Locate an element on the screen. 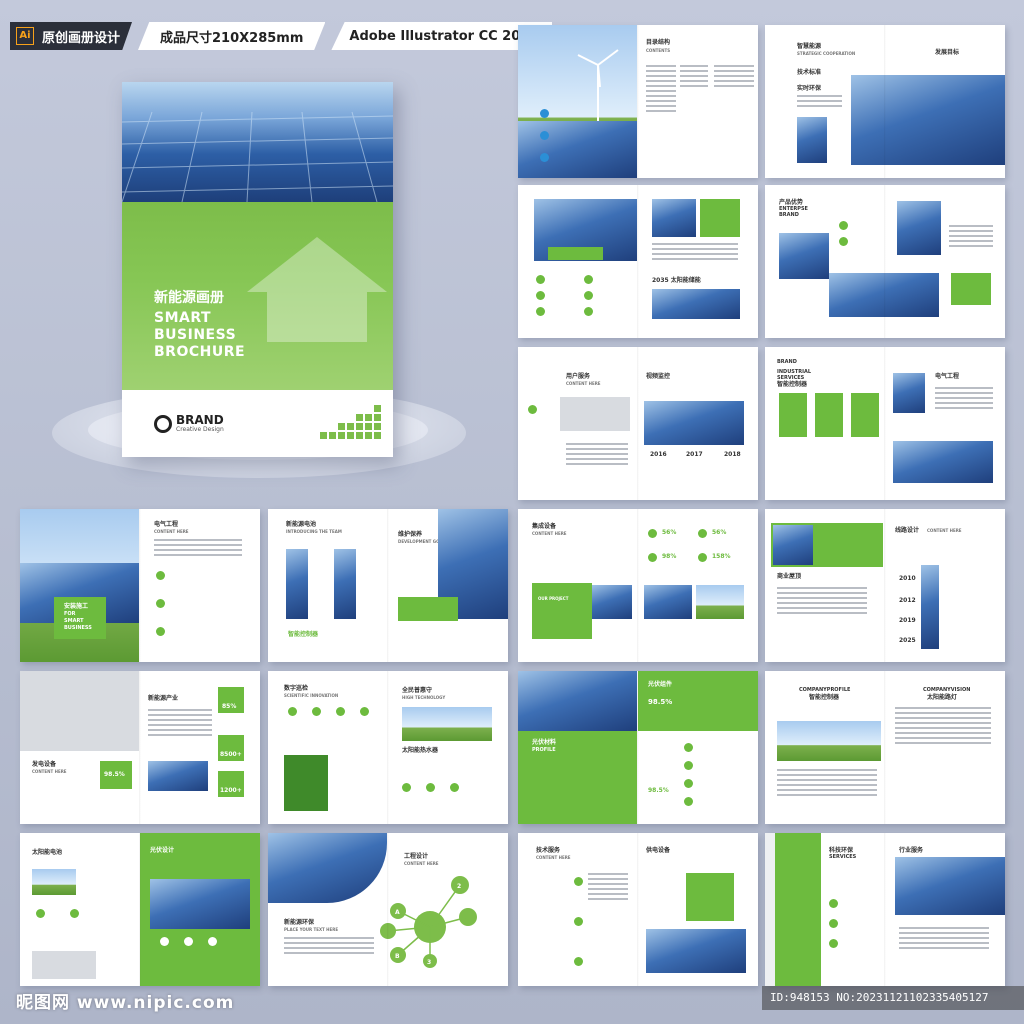  s9-project: OUR PROJECT is located at coordinates (553, 598).